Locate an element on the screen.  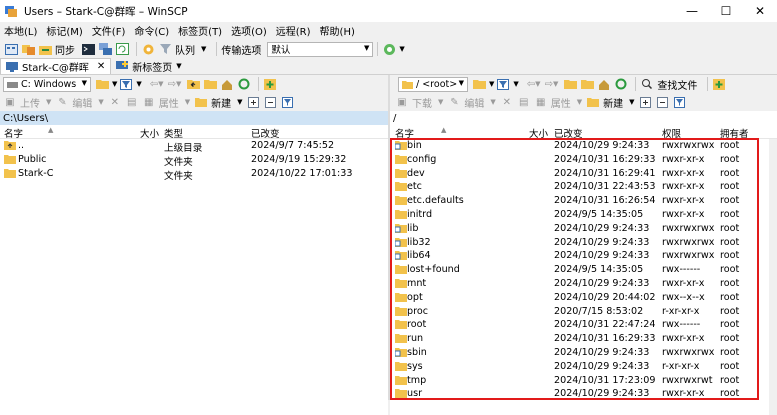
download-button: 下载 is located at coordinates (422, 102).